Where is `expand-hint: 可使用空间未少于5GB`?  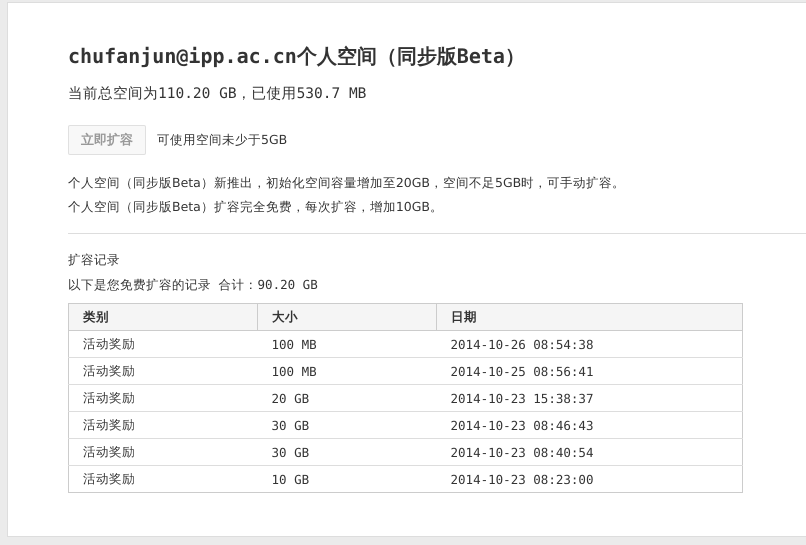
expand-hint: 可使用空间未少于5GB is located at coordinates (222, 140).